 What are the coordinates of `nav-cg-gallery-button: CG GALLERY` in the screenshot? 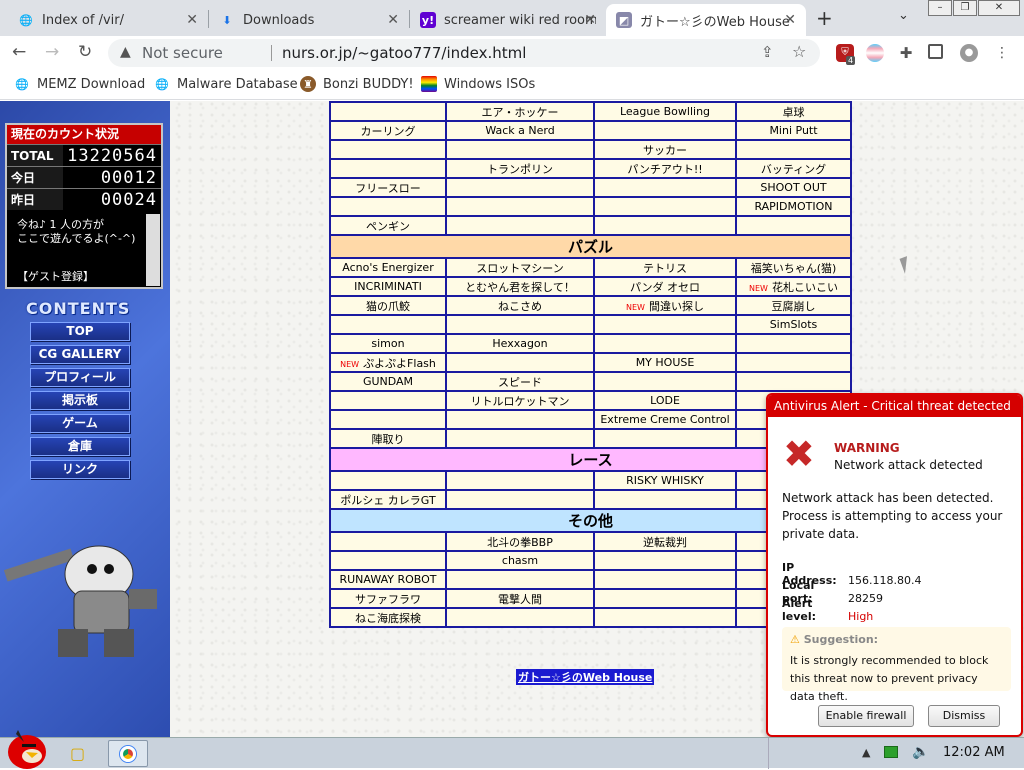 It's located at (80, 354).